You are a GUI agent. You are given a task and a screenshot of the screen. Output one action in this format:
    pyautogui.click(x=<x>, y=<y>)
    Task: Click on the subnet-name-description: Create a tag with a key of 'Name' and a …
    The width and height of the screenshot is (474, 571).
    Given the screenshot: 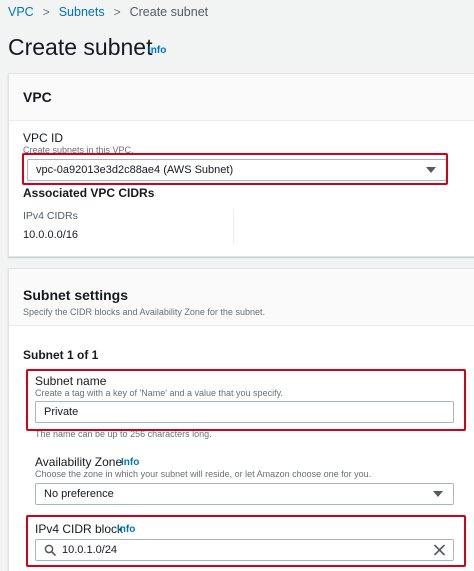 What is the action you would take?
    pyautogui.click(x=159, y=393)
    